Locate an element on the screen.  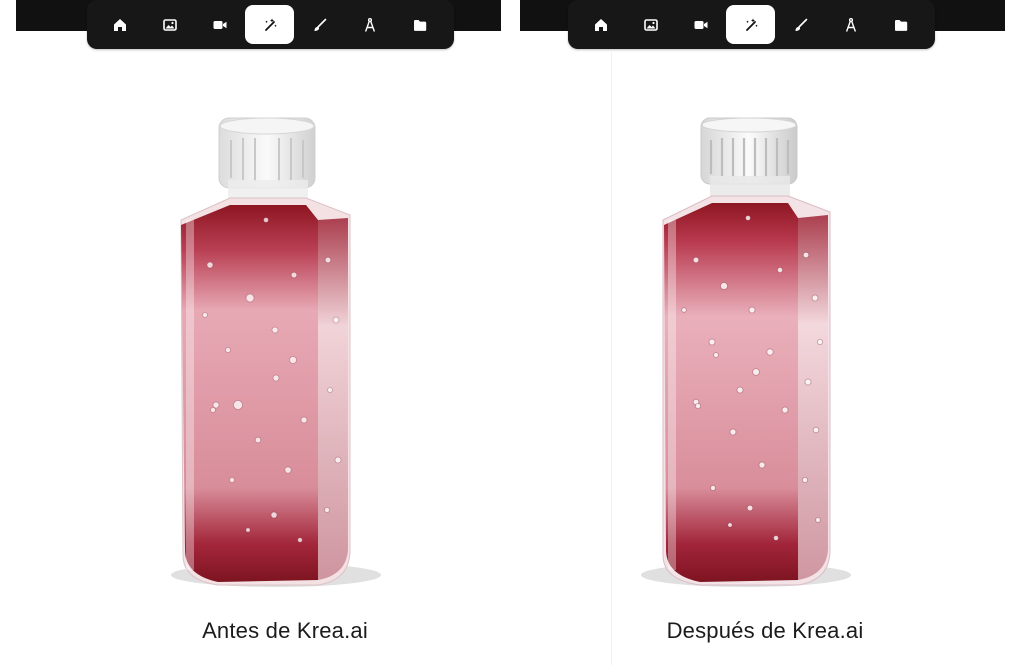
after-caption: Después de Krea.ai is located at coordinates (765, 630).